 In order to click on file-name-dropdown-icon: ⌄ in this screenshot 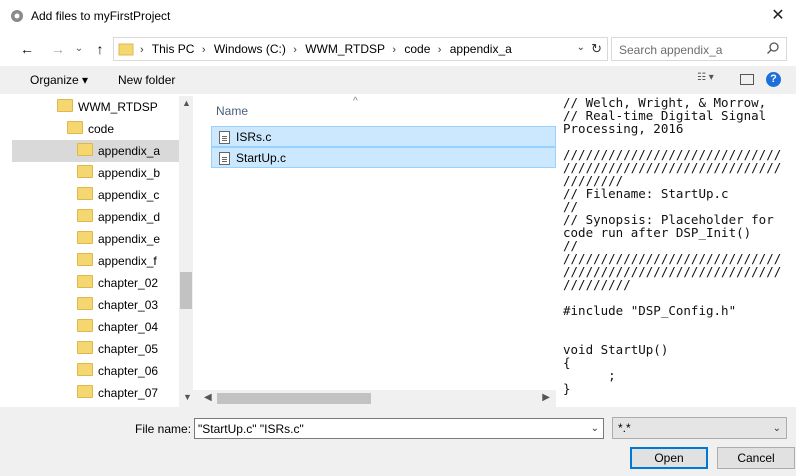, I will do `click(595, 428)`.